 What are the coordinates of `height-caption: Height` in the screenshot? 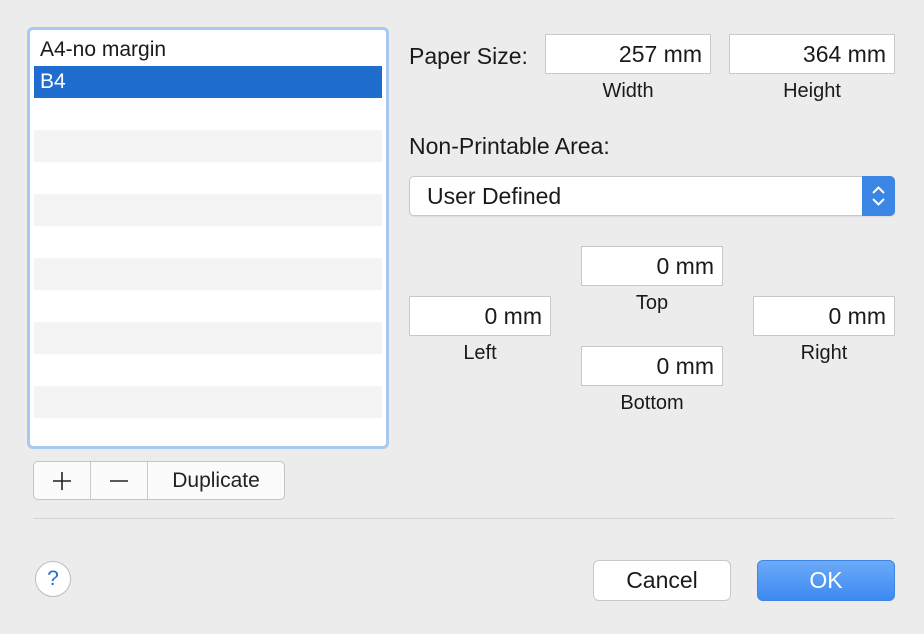 It's located at (812, 91).